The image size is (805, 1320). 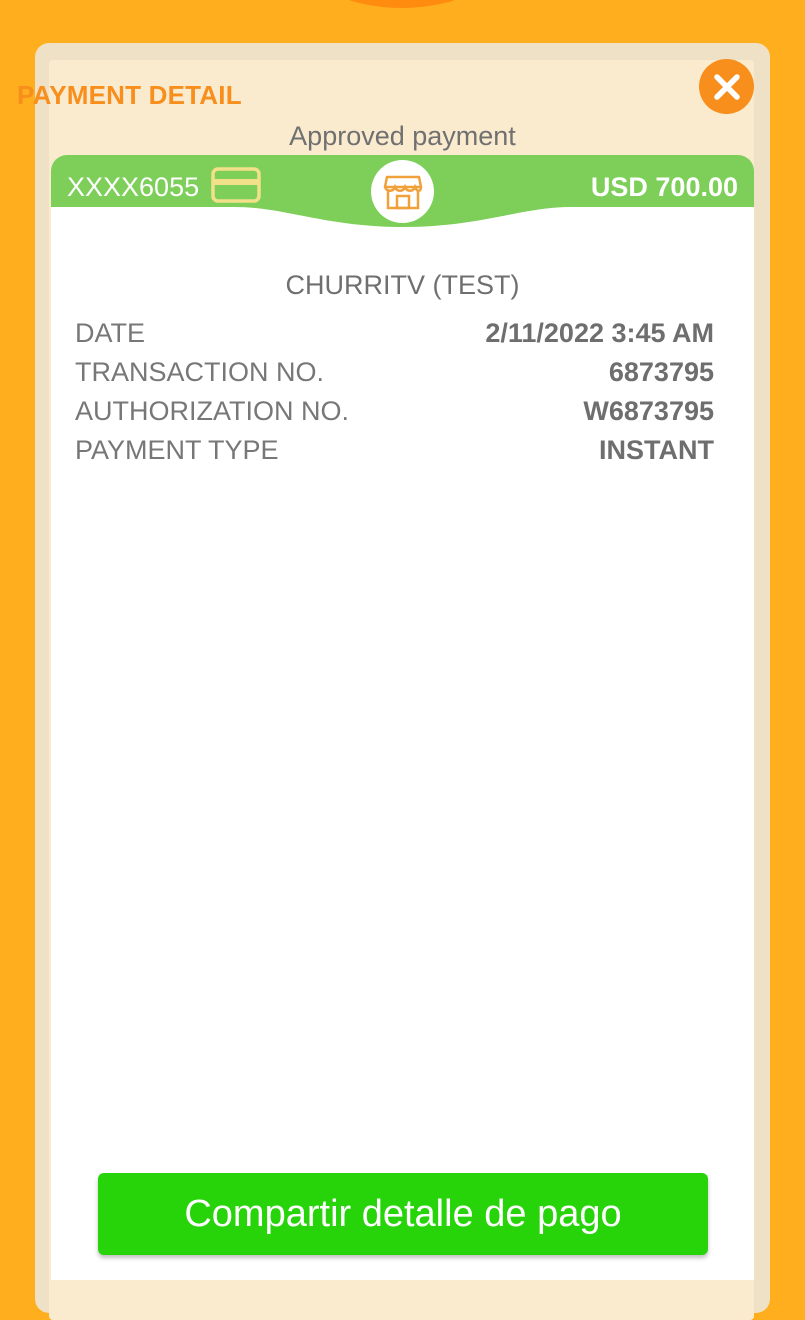 I want to click on store-icon, so click(x=402, y=192).